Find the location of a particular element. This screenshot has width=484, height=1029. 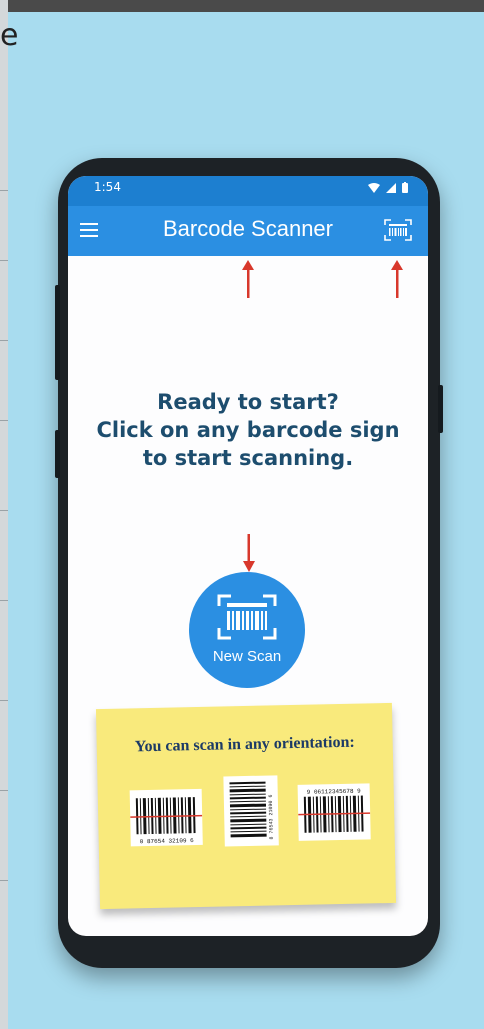

prompt-line-1: Ready to start? is located at coordinates (248, 402).